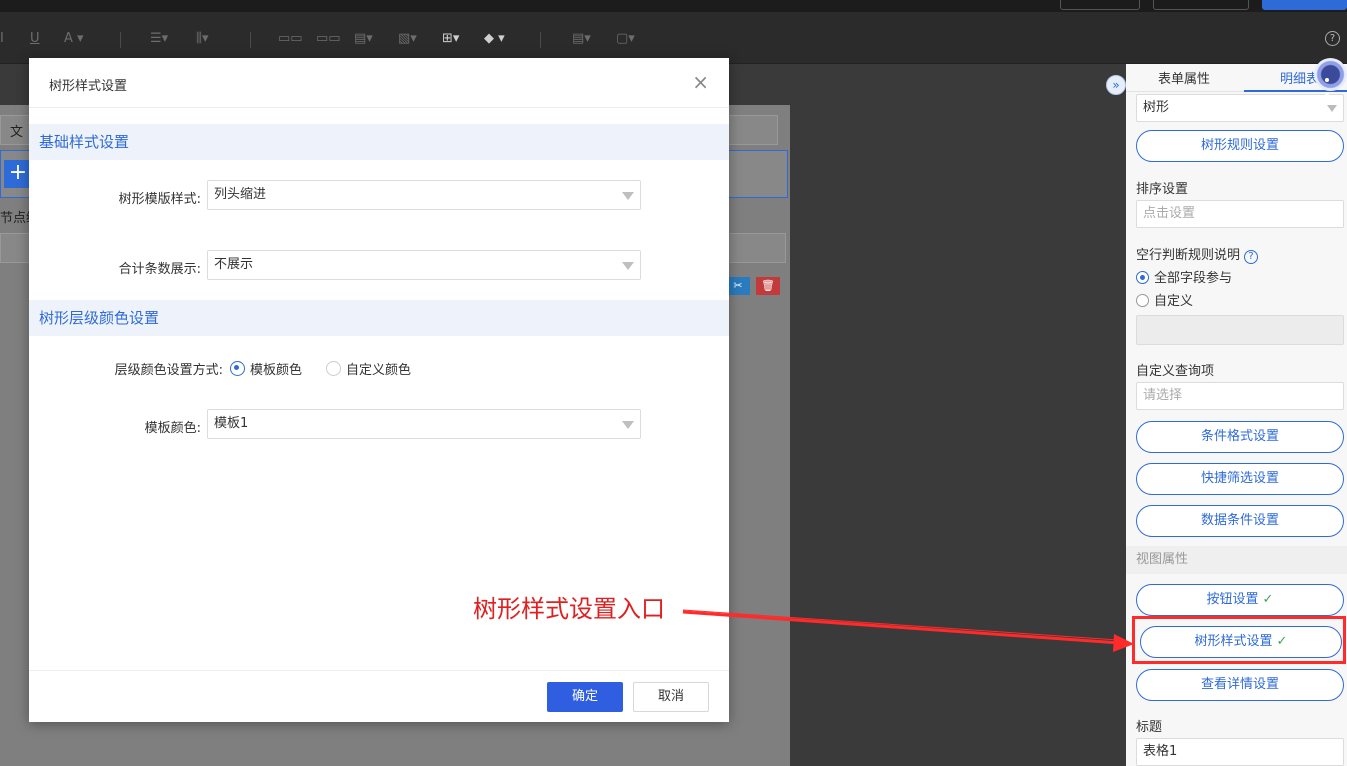 This screenshot has width=1347, height=766. Describe the element at coordinates (240, 194) in the screenshot. I see `template-style-value: 列头缩进` at that location.